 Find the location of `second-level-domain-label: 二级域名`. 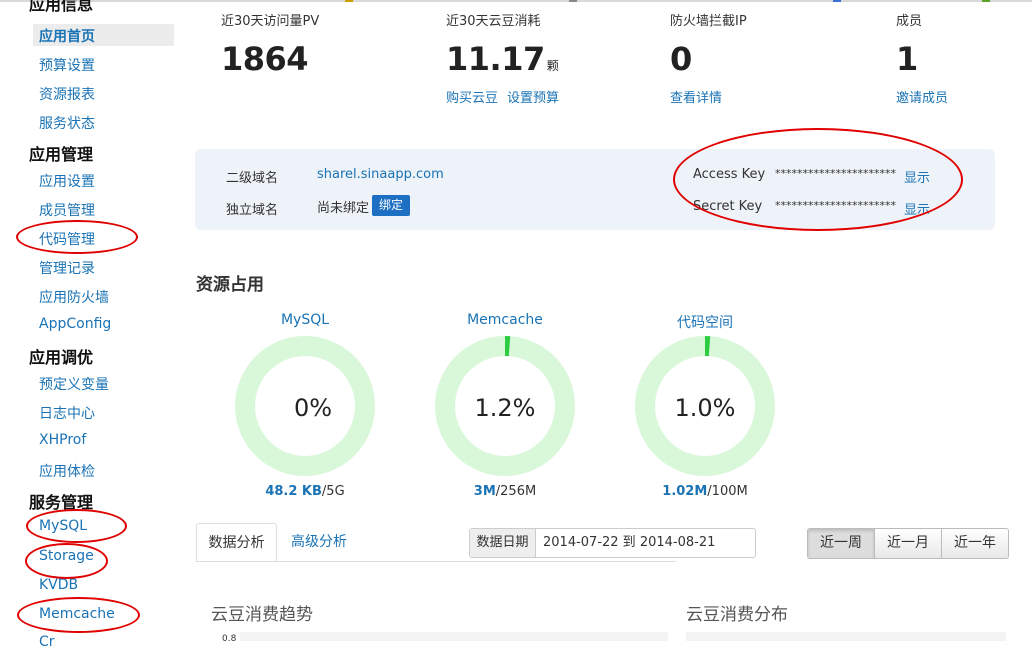

second-level-domain-label: 二级域名 is located at coordinates (252, 176).